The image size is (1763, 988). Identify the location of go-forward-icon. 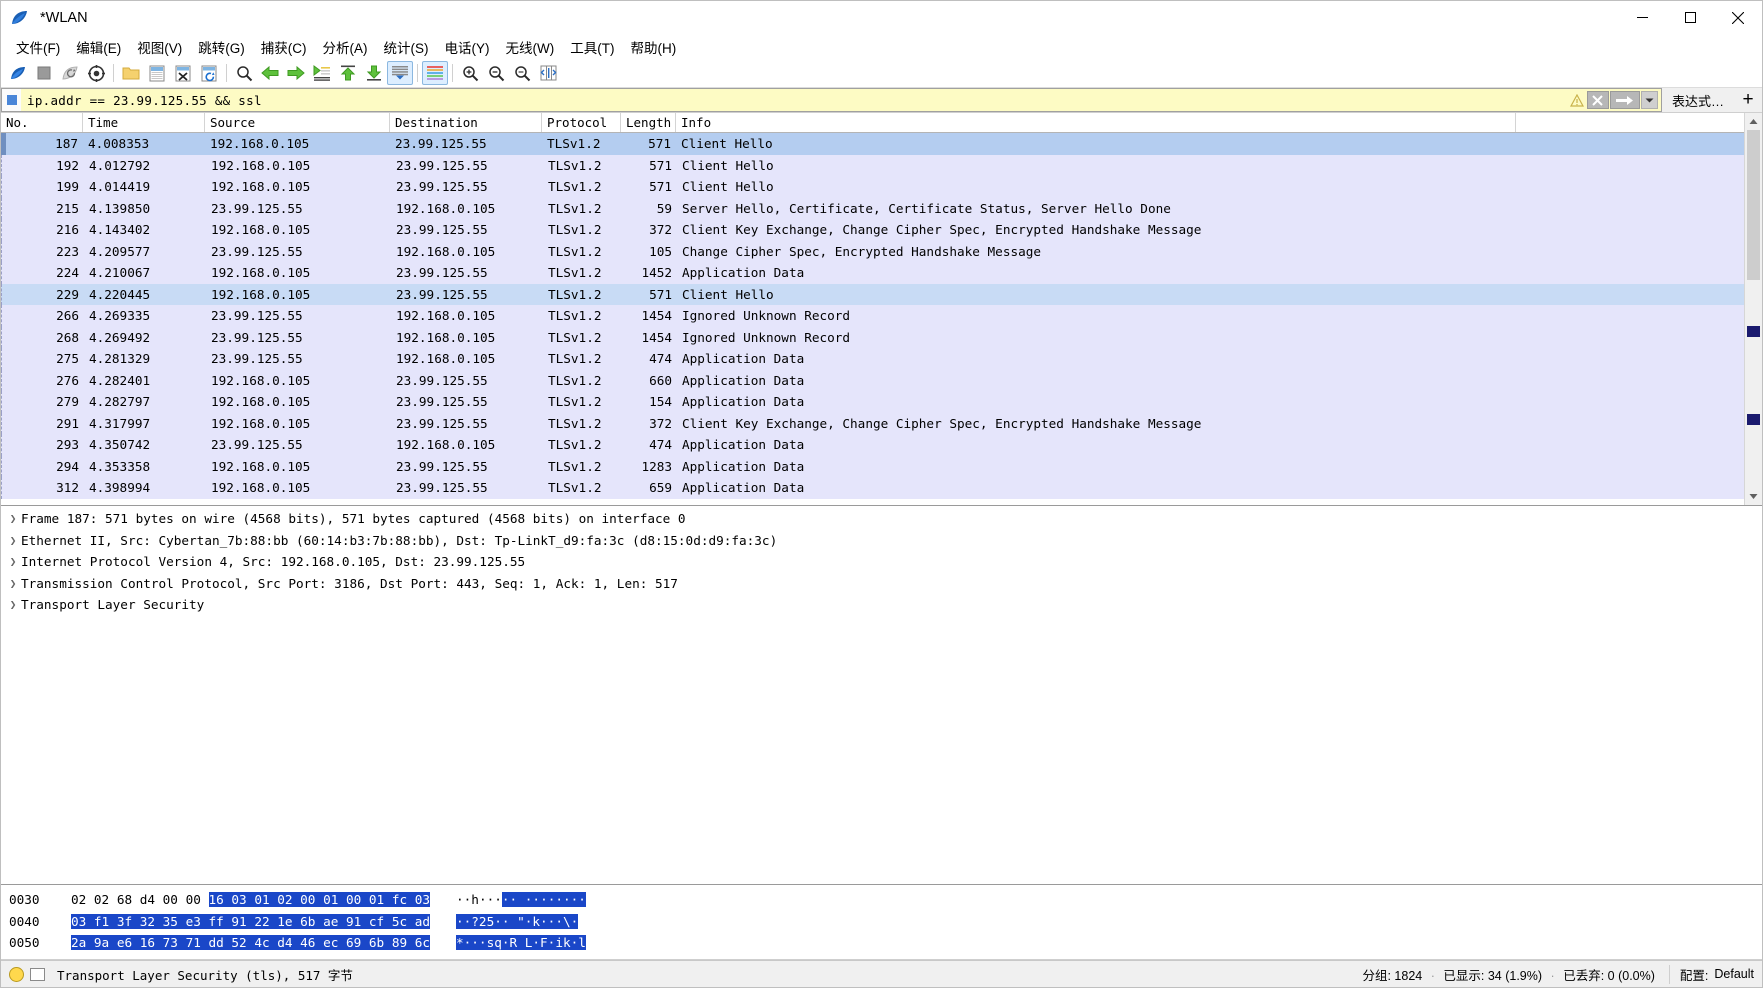
(296, 73).